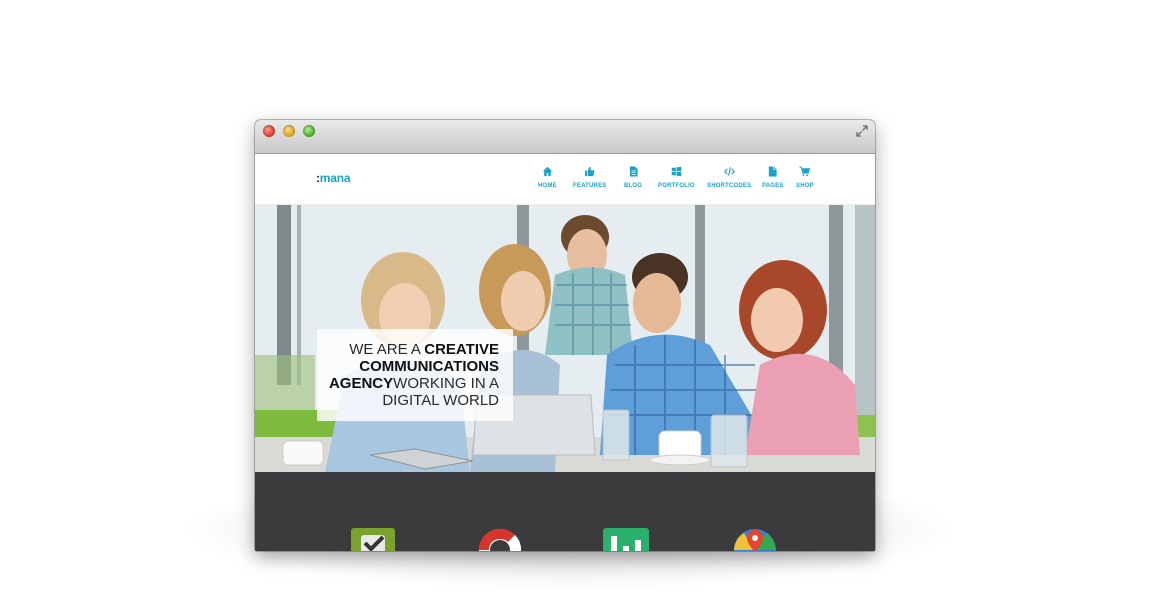  I want to click on page-icon, so click(773, 171).